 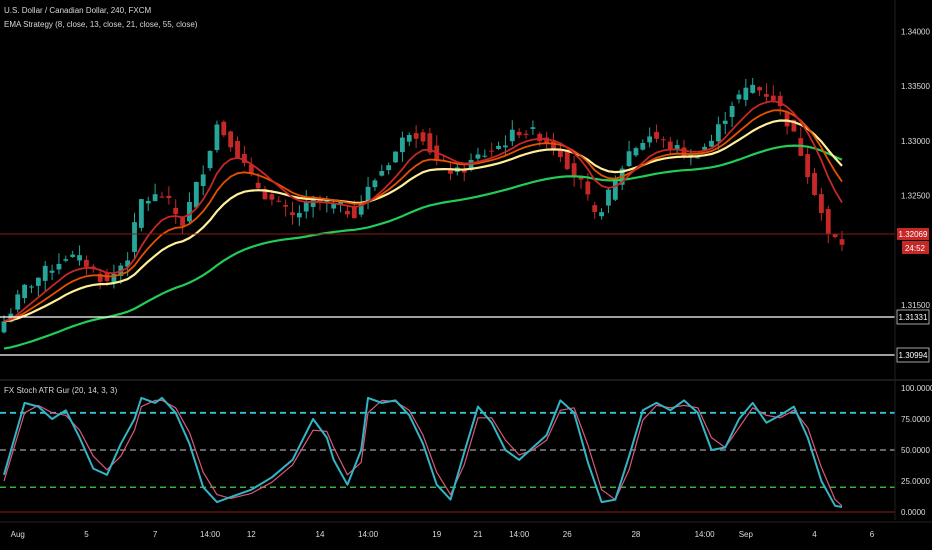 I want to click on time-tick-label: 26, so click(x=567, y=534).